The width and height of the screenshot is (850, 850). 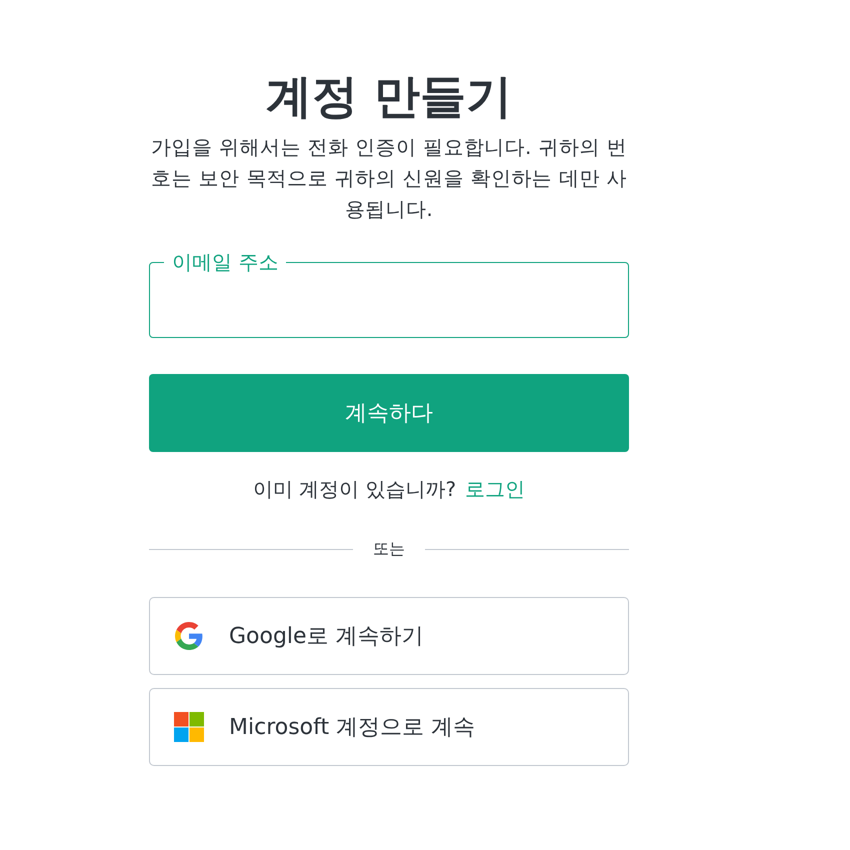 What do you see at coordinates (354, 489) in the screenshot?
I see `login-prompt-text: 이미 계정이 있습니까?` at bounding box center [354, 489].